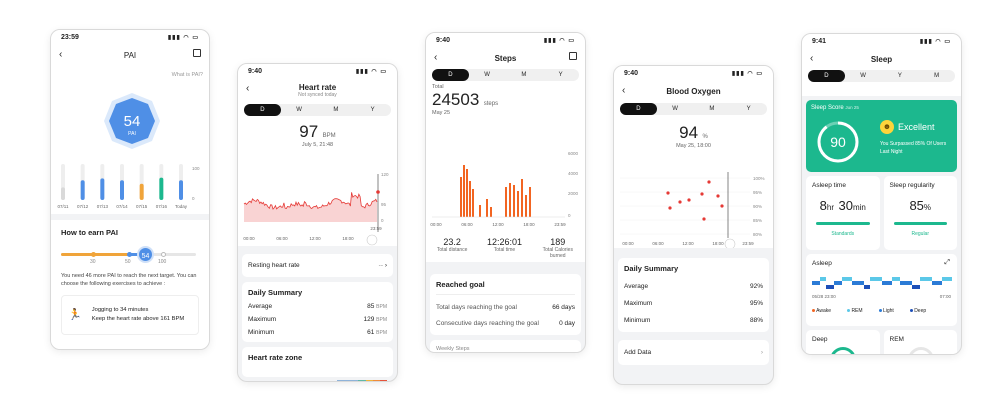  I want to click on reg-bar, so click(920, 223).